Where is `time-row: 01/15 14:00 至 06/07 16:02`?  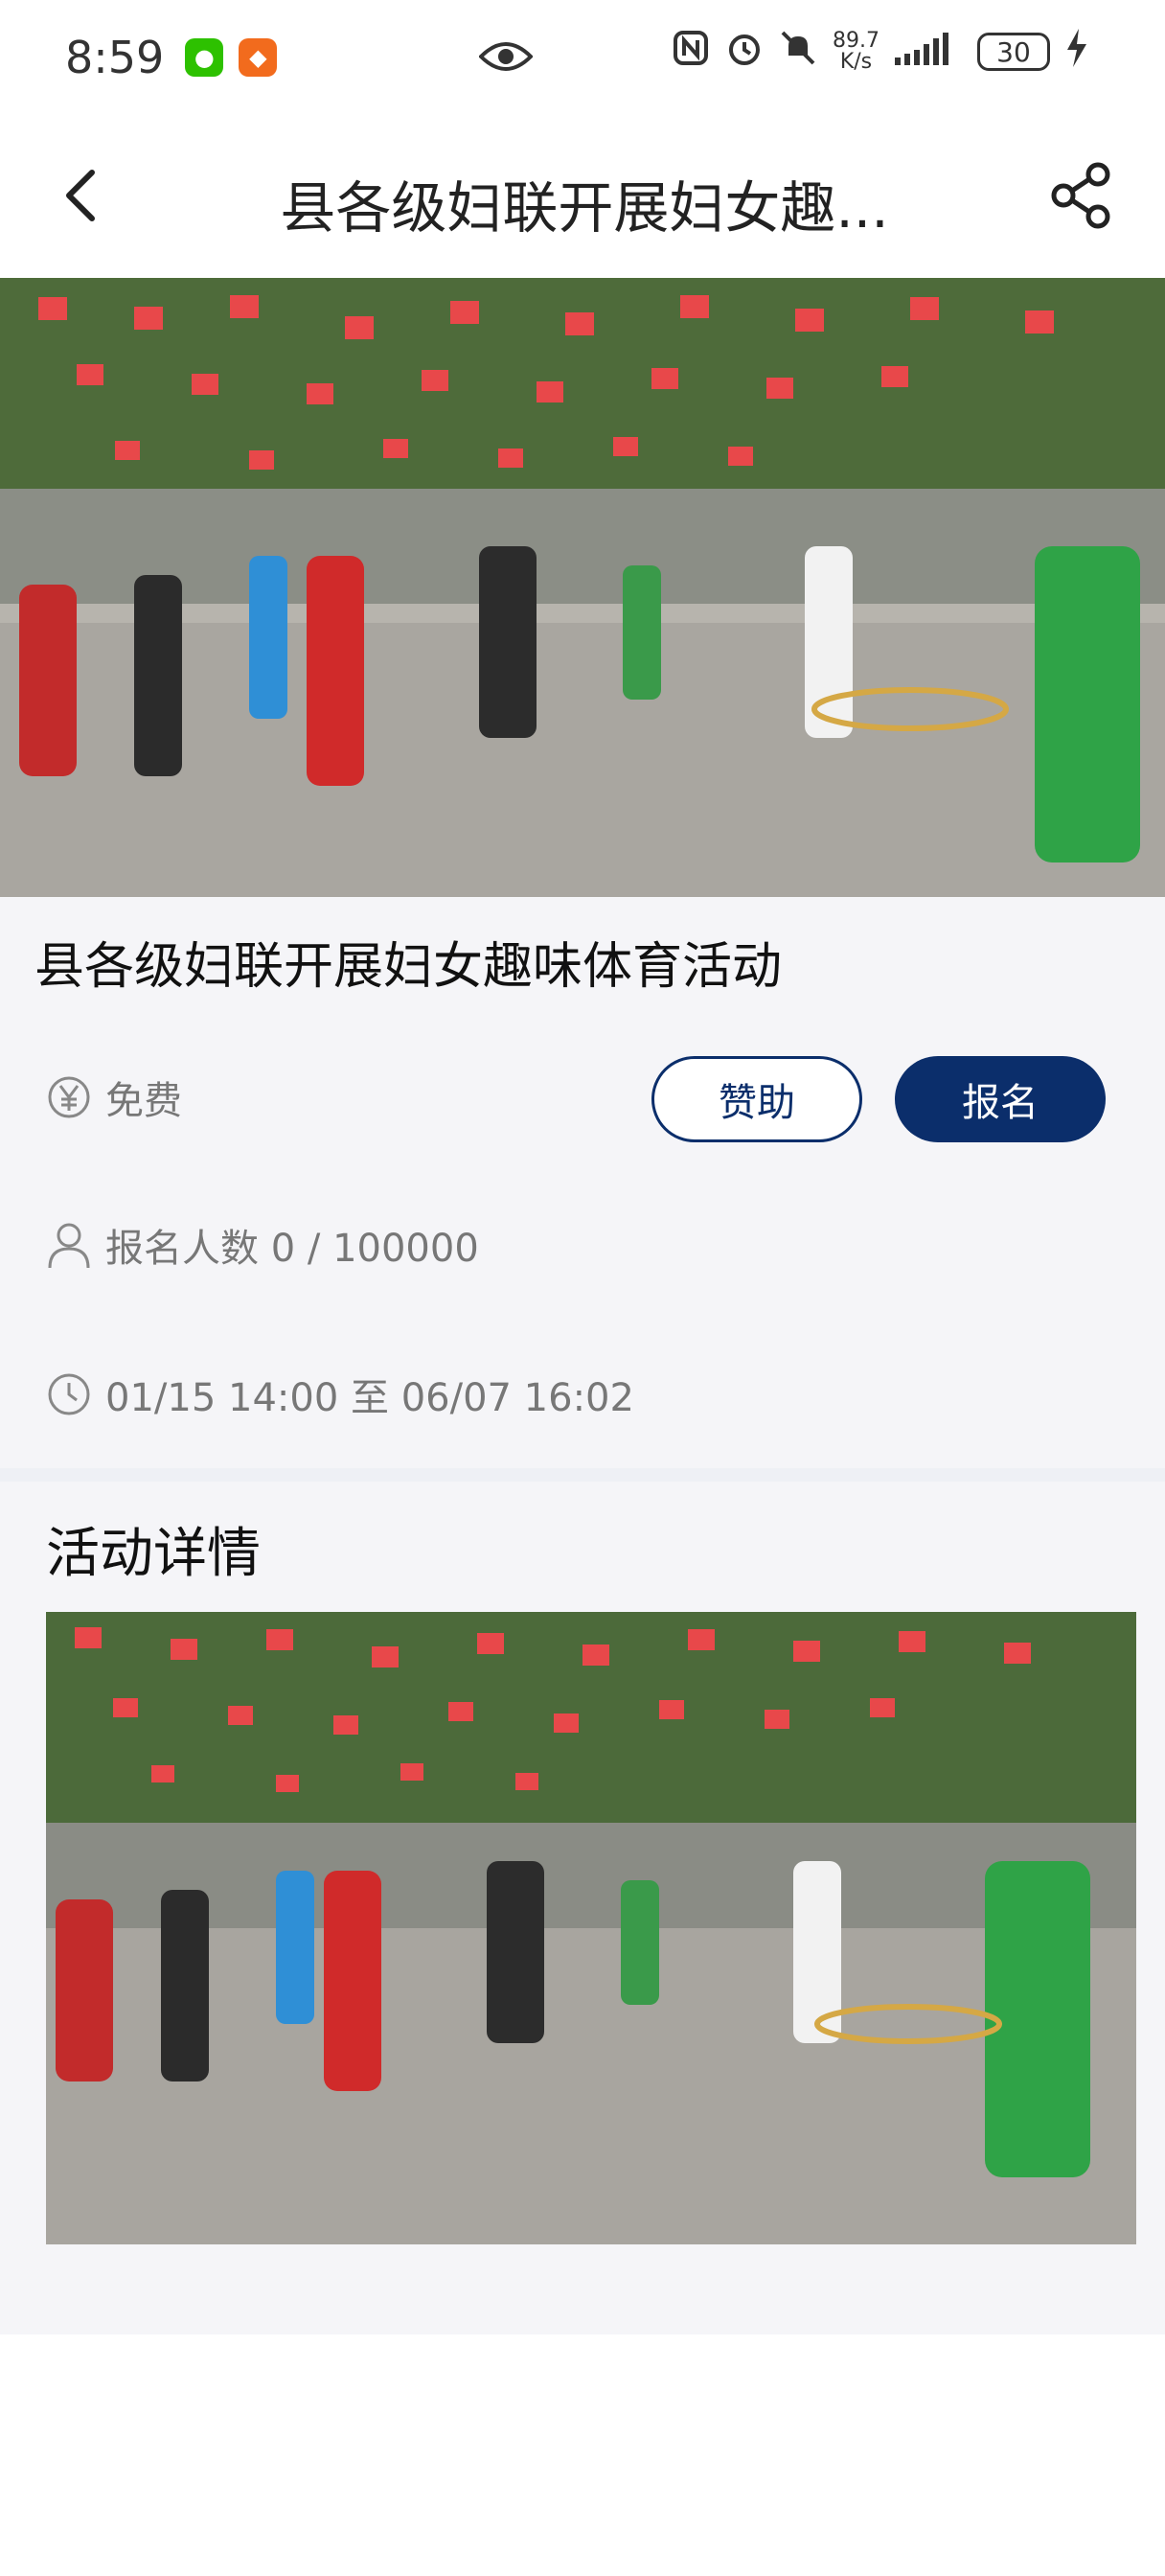
time-row: 01/15 14:00 至 06/07 16:02 is located at coordinates (340, 1394).